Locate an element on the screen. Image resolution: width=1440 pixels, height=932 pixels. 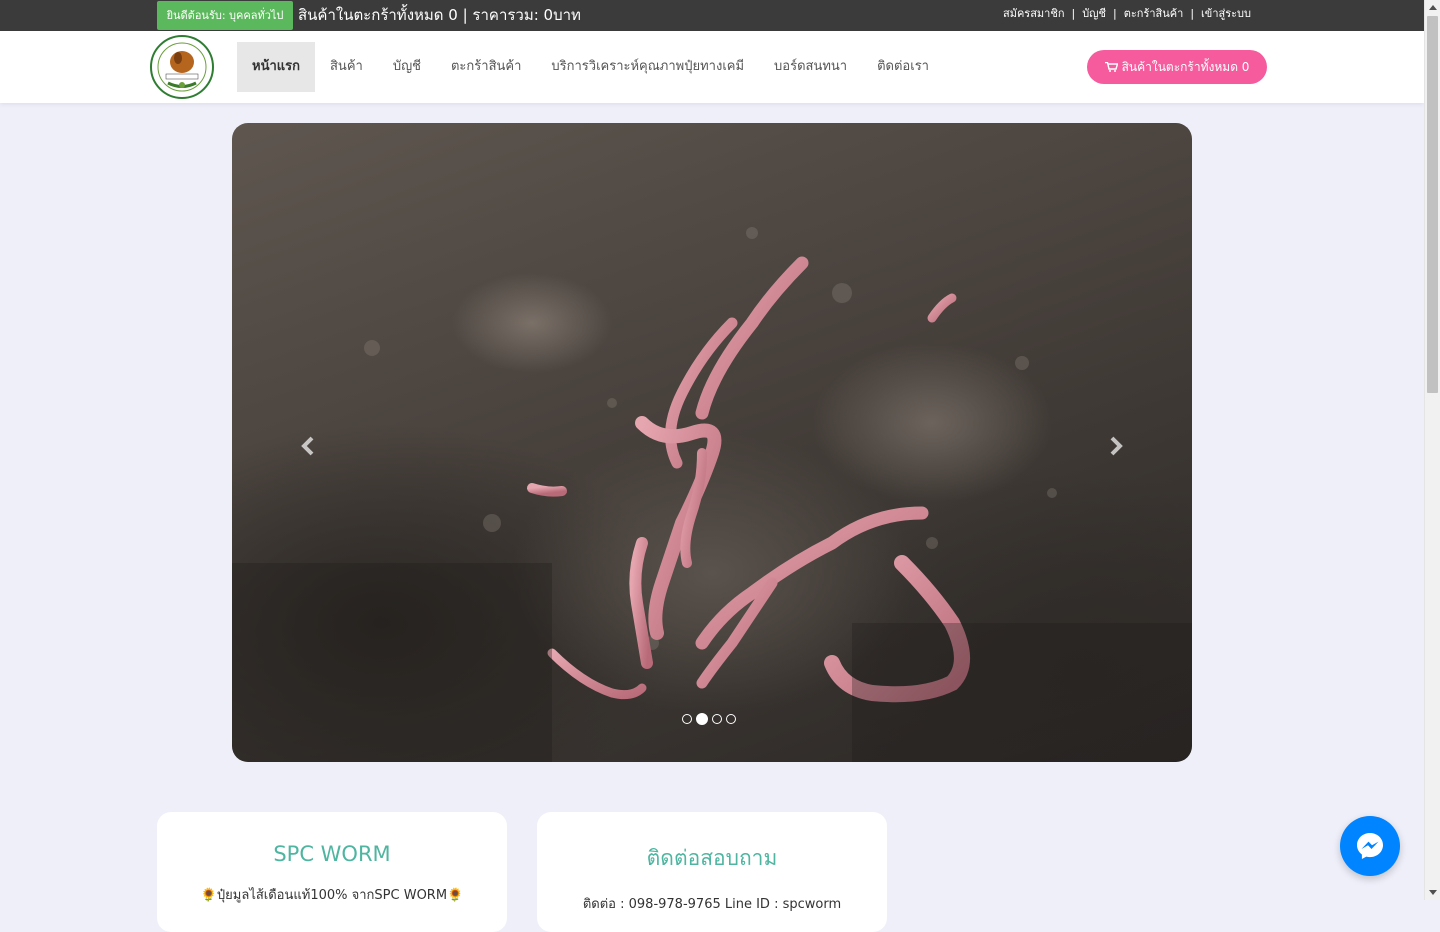
page-scrollbar is located at coordinates (1432, 450).